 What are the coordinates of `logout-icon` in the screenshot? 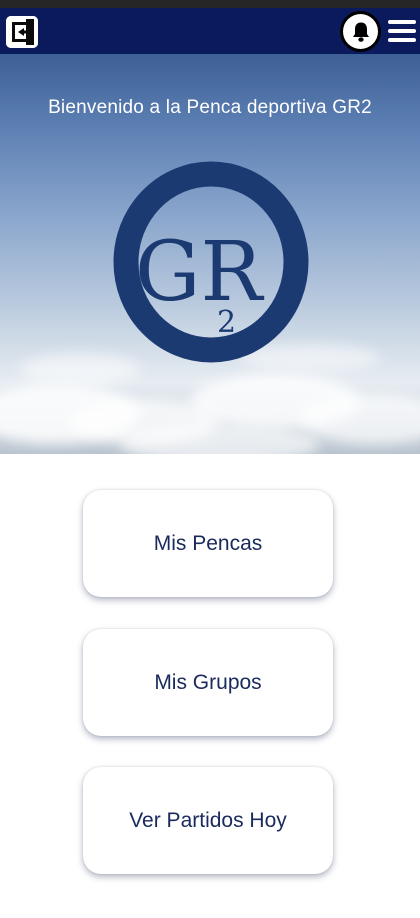 It's located at (22, 32).